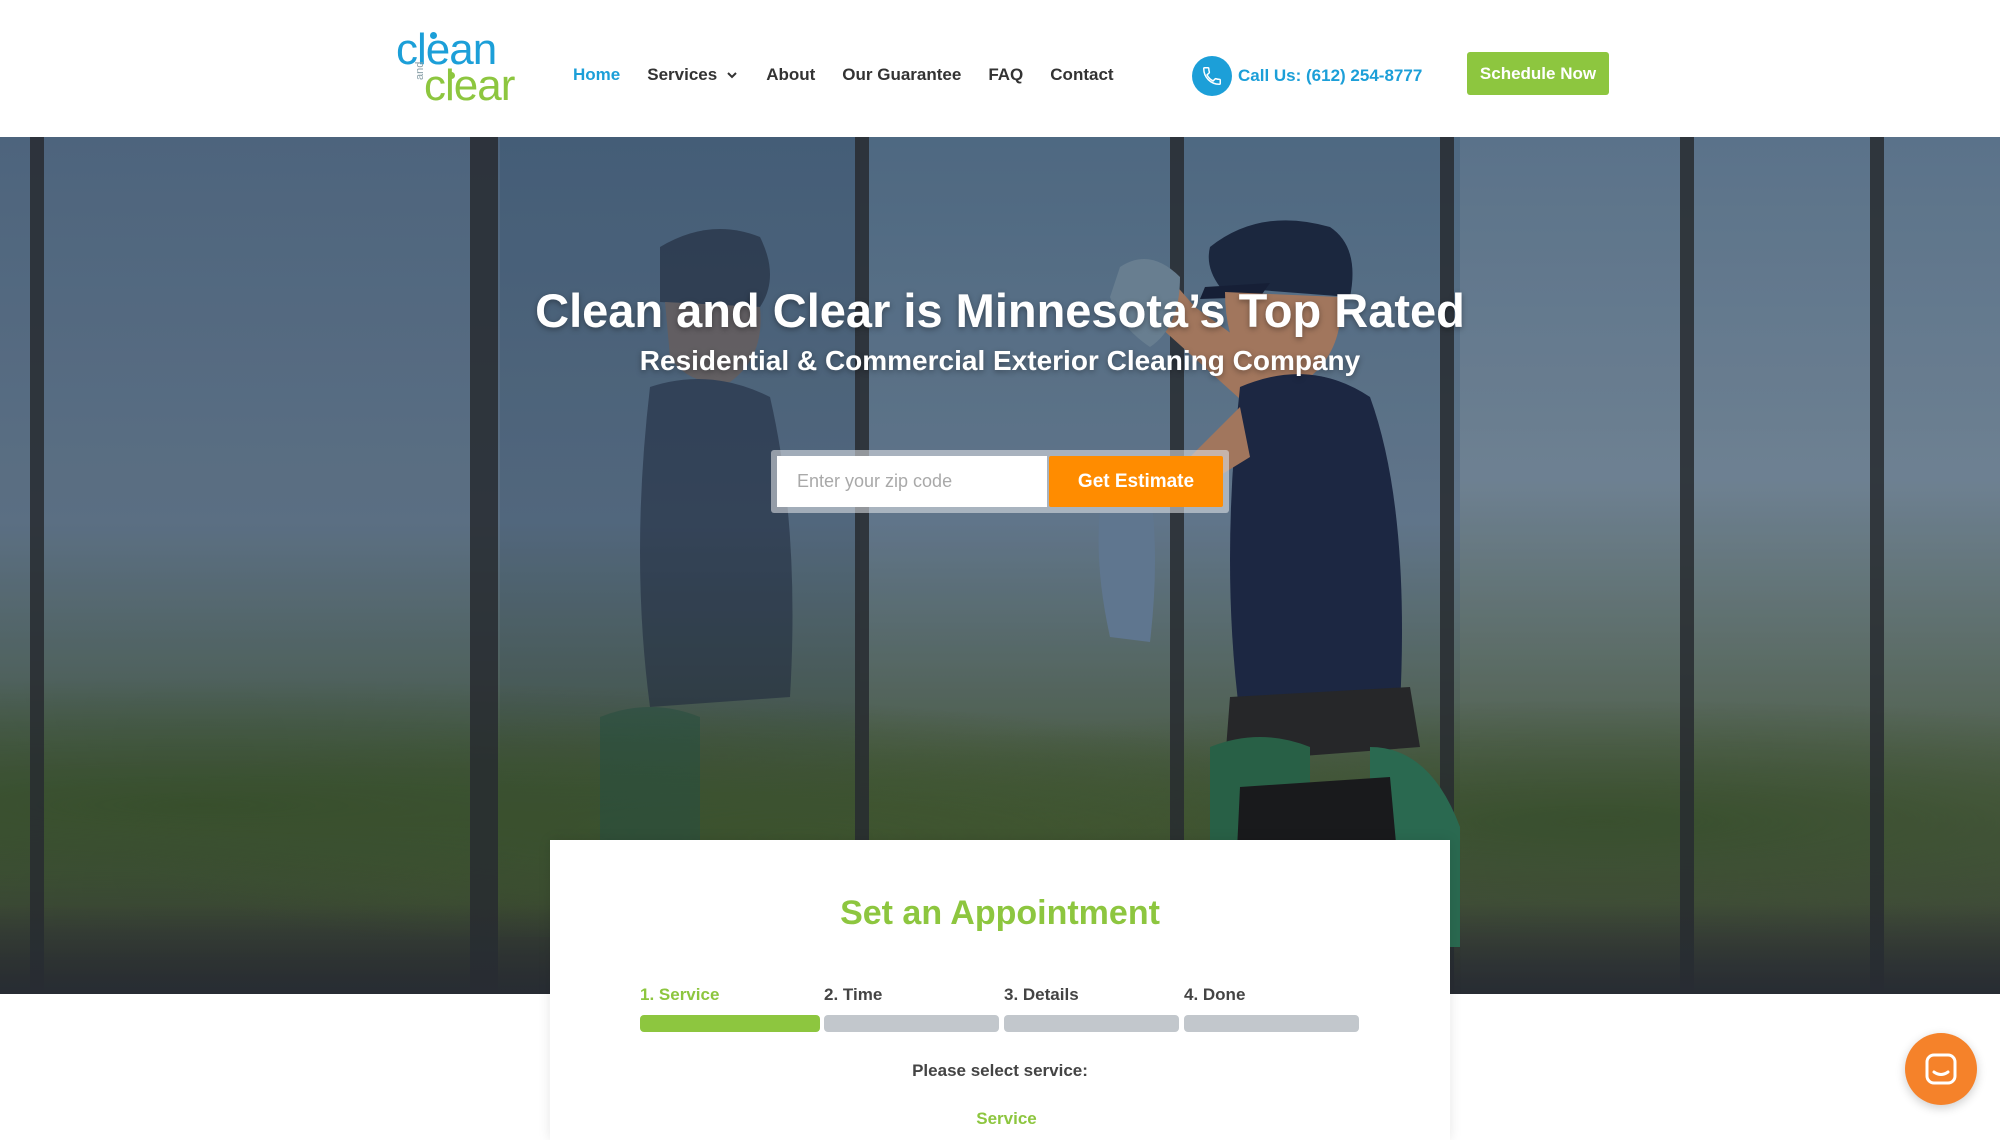  I want to click on nav-contact: Contact, so click(1081, 75).